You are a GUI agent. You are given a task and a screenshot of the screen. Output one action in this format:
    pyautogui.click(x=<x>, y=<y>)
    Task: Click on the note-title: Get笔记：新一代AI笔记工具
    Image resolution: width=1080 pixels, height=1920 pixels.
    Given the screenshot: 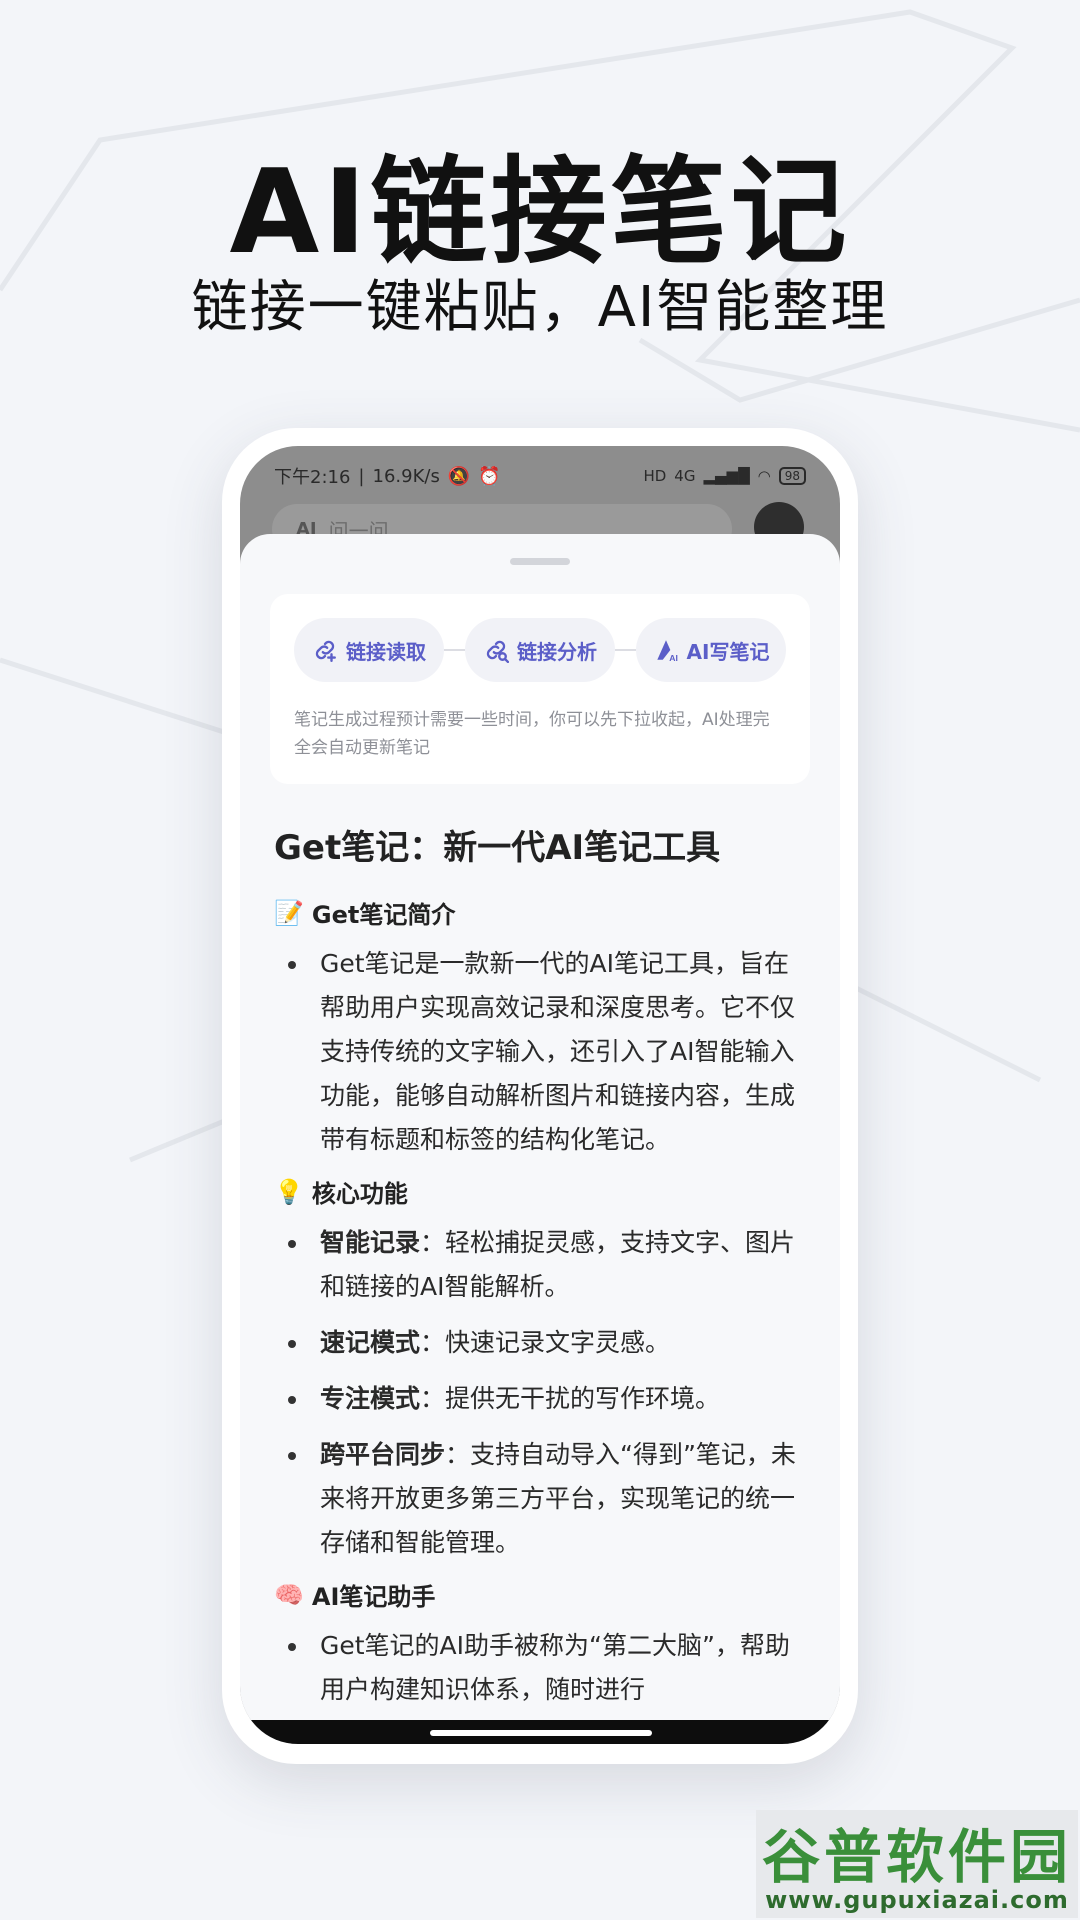 What is the action you would take?
    pyautogui.click(x=497, y=848)
    